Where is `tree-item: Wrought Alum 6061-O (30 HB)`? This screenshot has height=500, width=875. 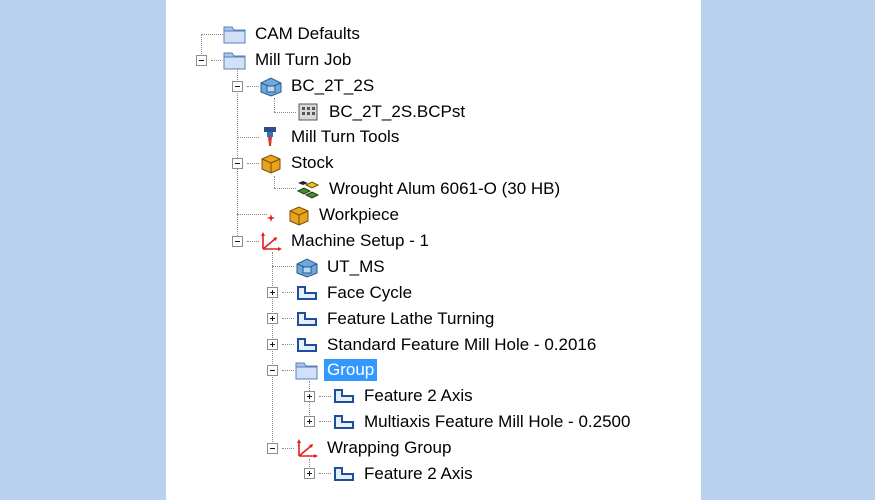
tree-item: Wrought Alum 6061-O (30 HB) is located at coordinates (429, 189).